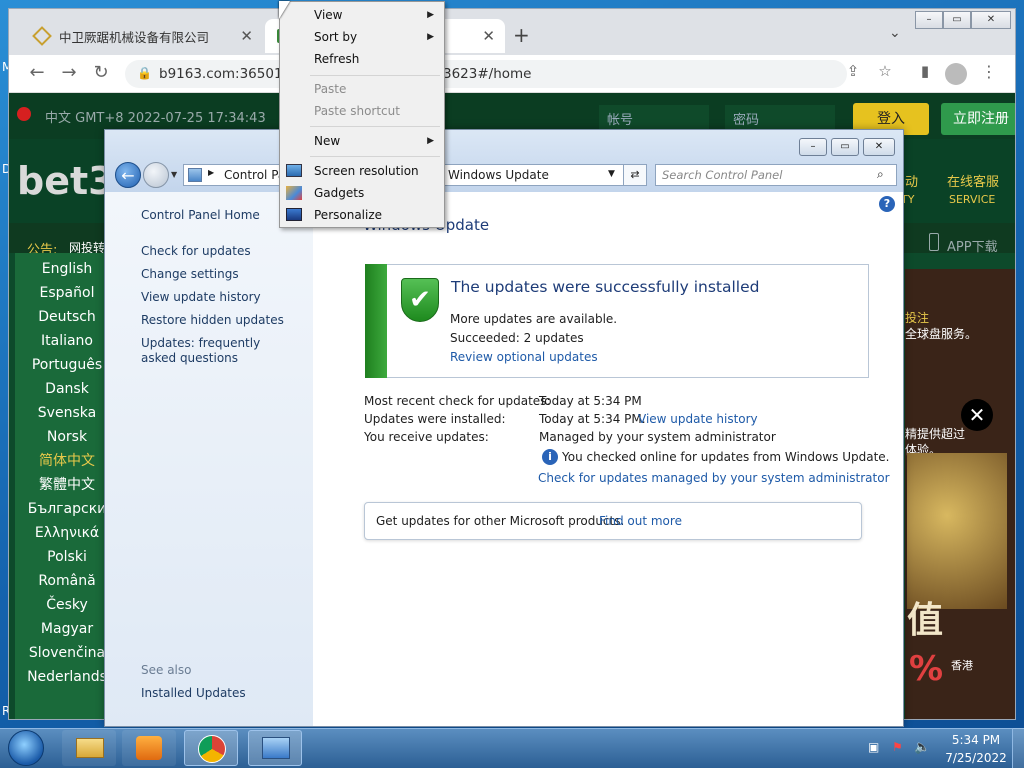  Describe the element at coordinates (977, 415) in the screenshot. I see `close-ad-button: ✕` at that location.